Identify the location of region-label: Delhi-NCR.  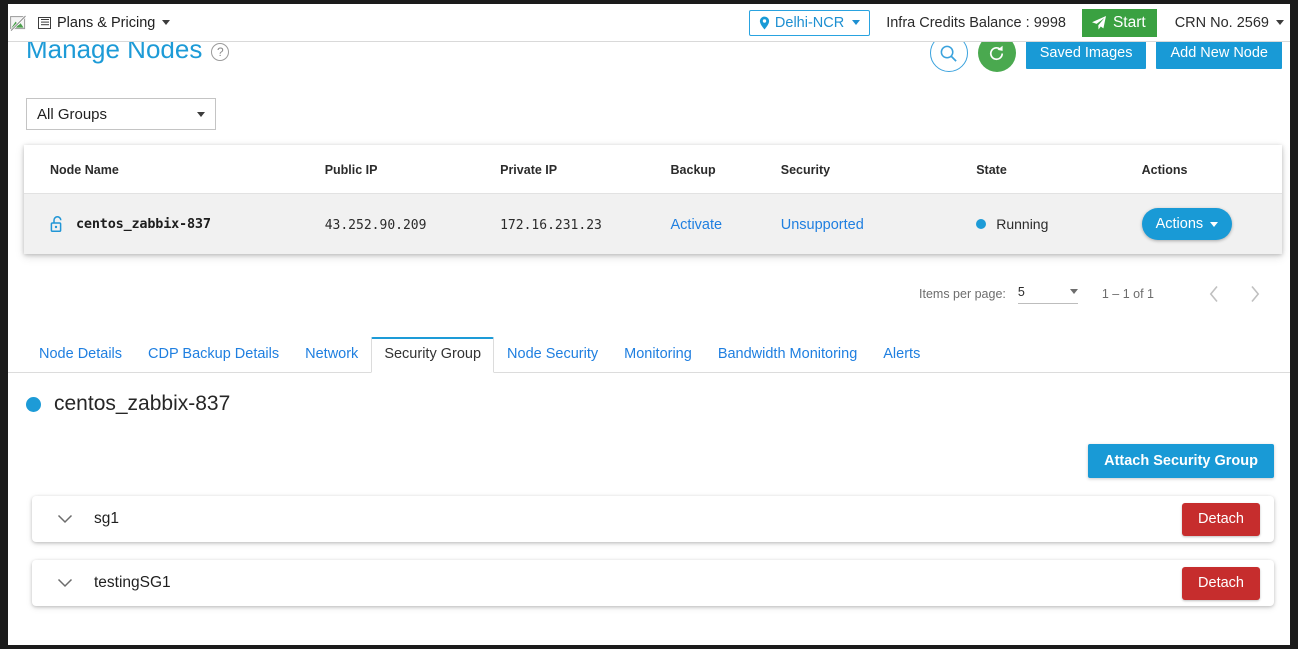
(809, 22).